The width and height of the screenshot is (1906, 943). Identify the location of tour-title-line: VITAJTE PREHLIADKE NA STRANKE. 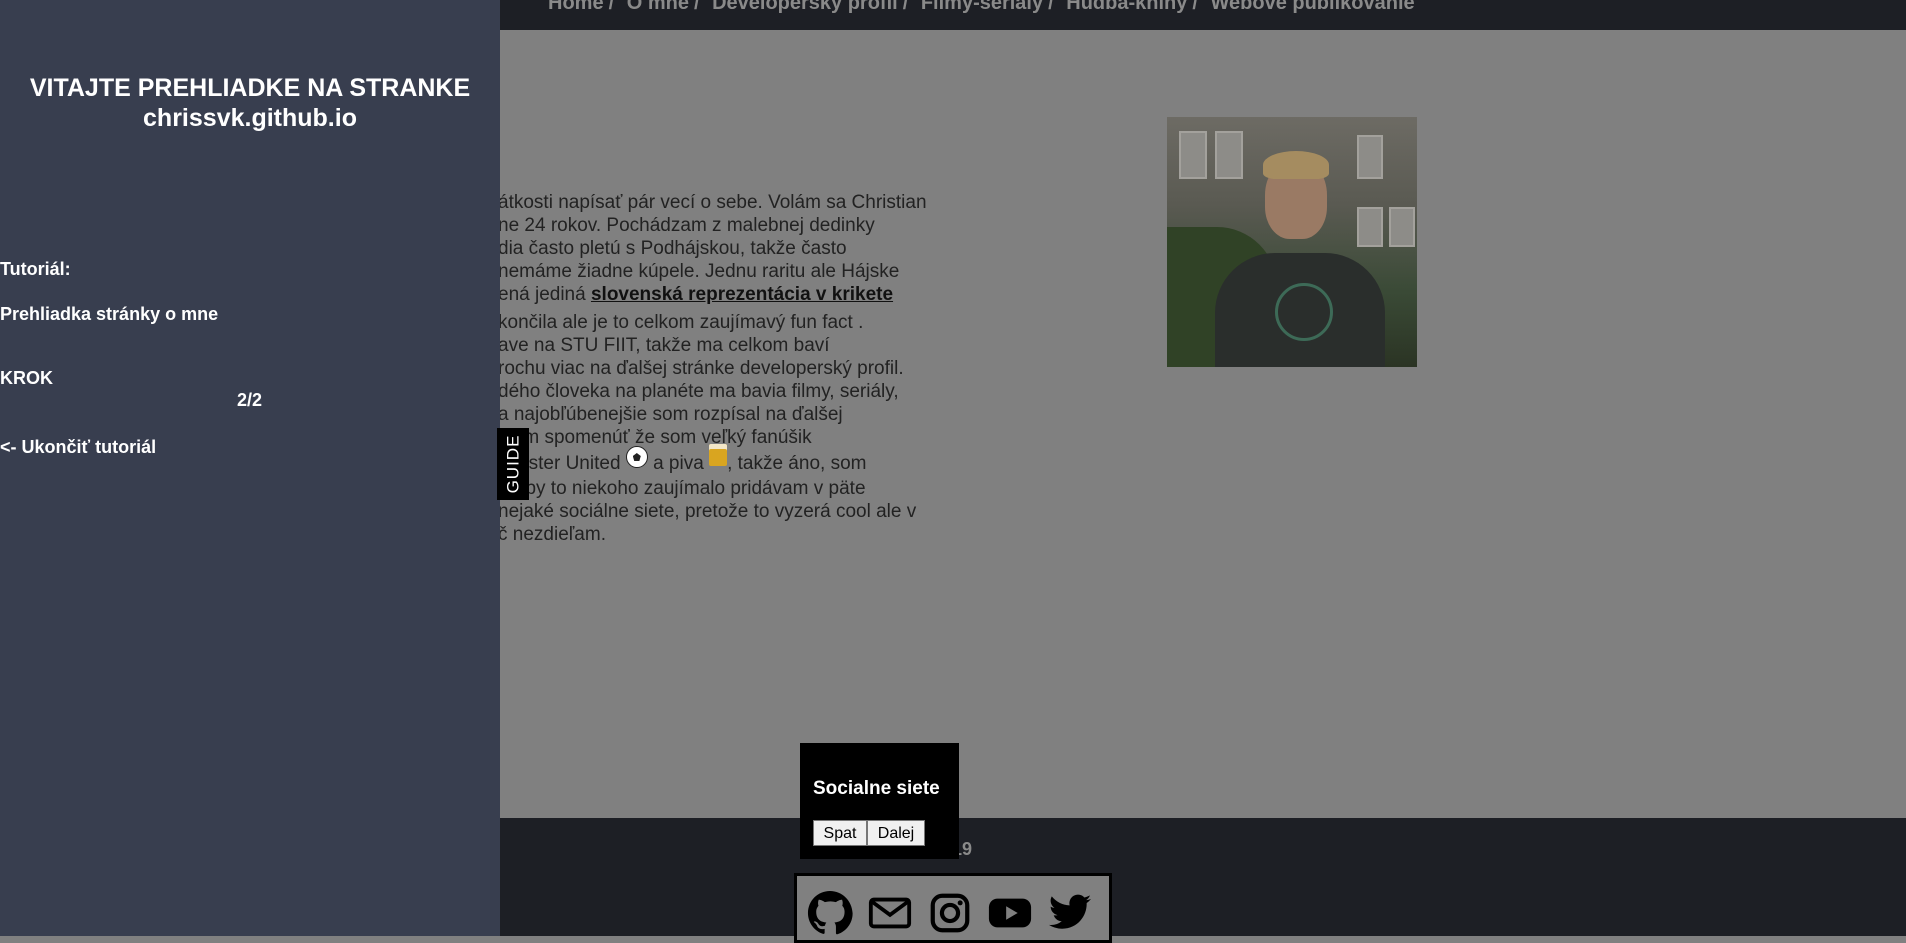
(250, 88).